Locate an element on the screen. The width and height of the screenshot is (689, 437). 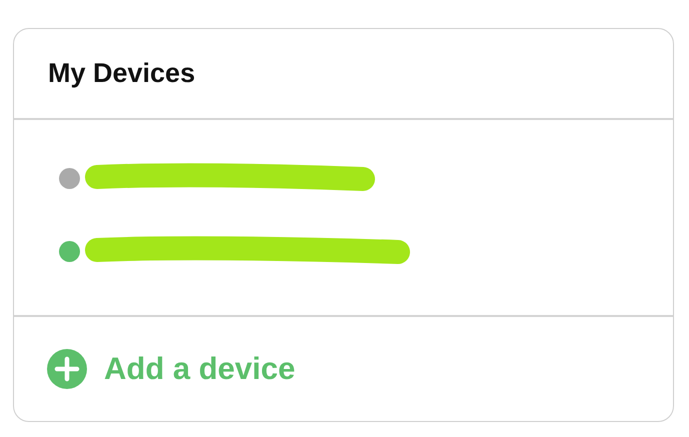
add-device-button: Add a device is located at coordinates (155, 369).